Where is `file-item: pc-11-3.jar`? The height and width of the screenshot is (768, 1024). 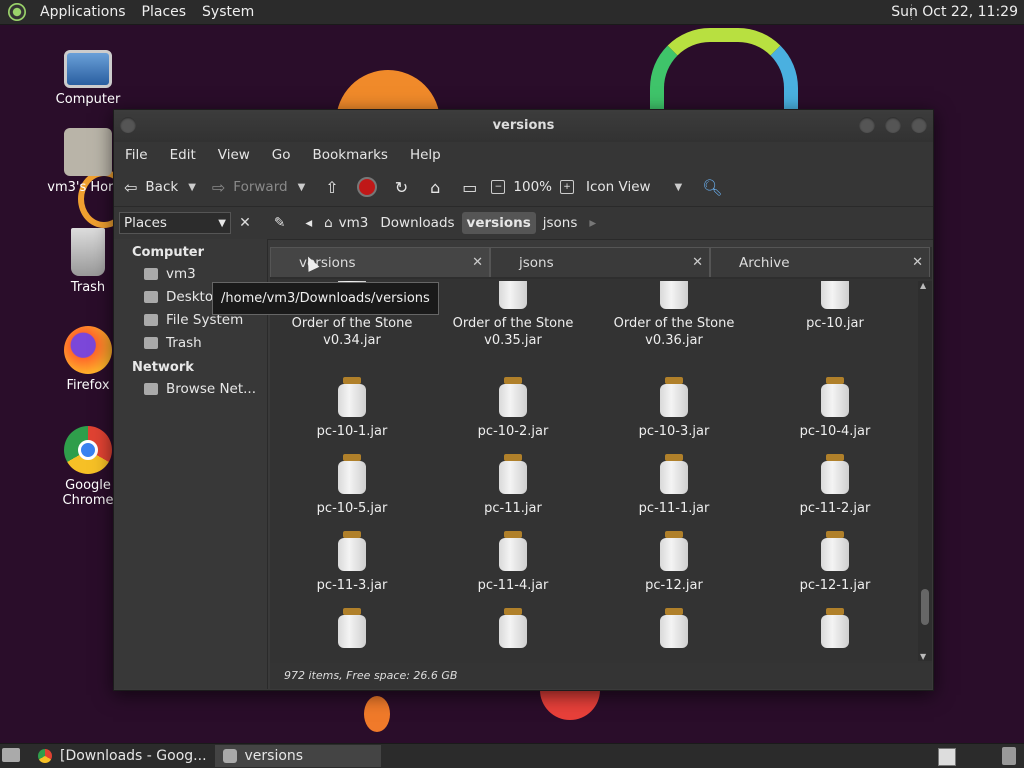
file-item: pc-11-3.jar is located at coordinates (352, 562).